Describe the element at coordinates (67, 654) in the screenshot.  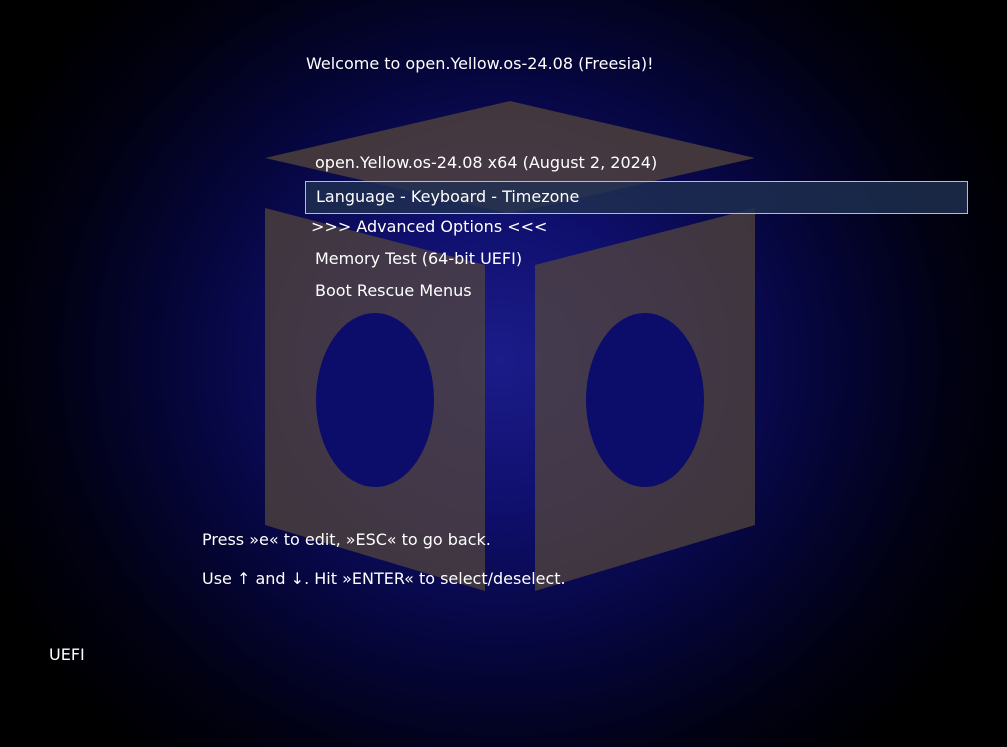
I see `boot-mode-label: UEFI` at that location.